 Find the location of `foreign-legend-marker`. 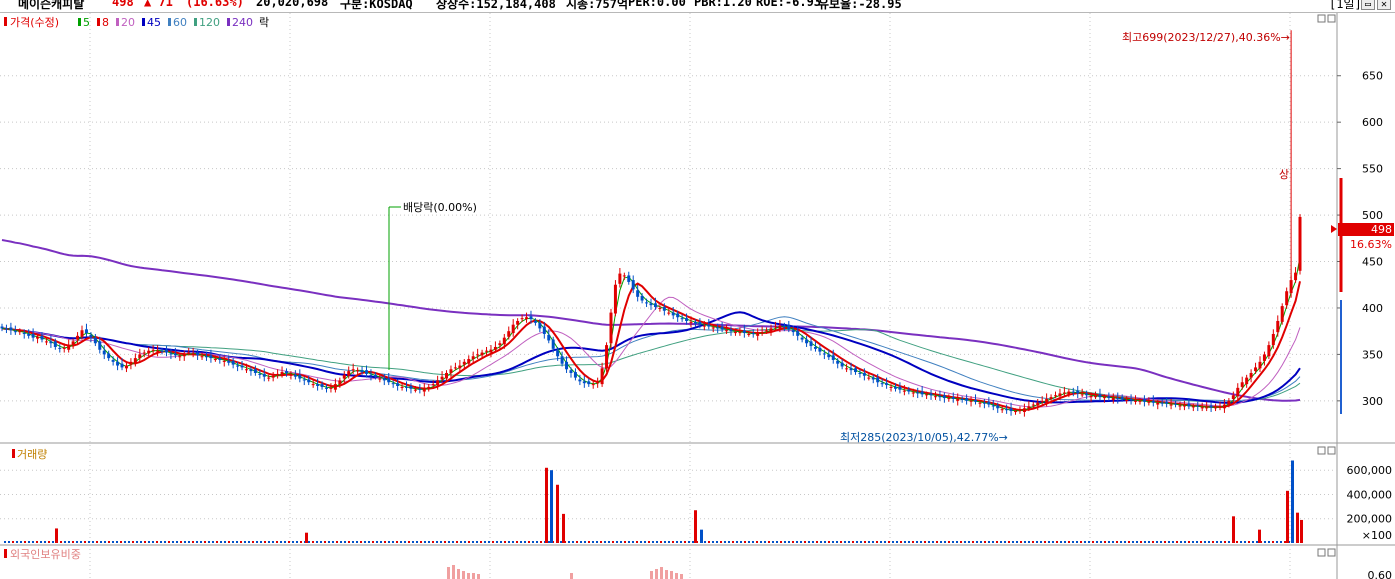

foreign-legend-marker is located at coordinates (5, 553).